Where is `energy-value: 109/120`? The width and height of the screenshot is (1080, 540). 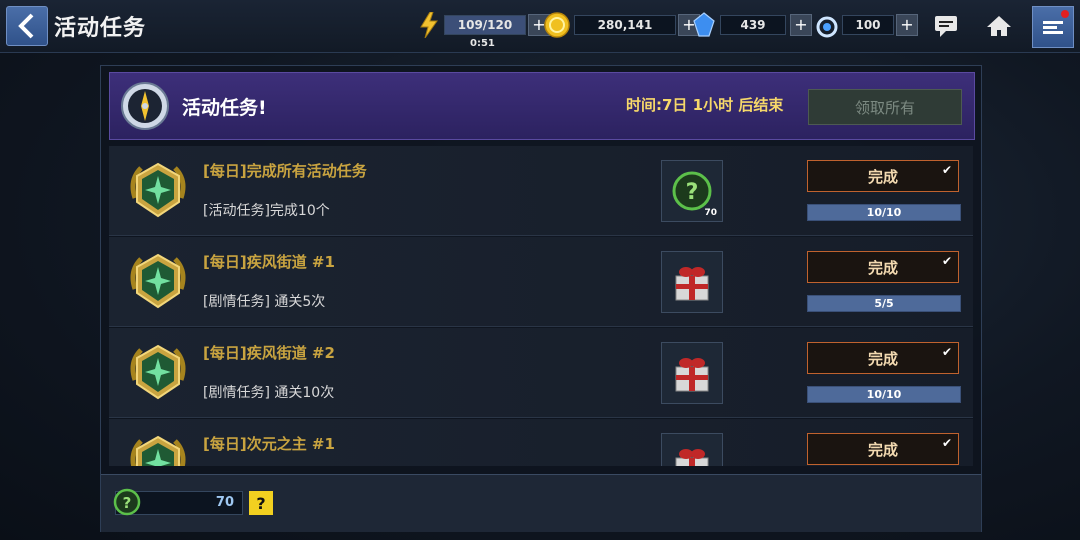
energy-value: 109/120 is located at coordinates (485, 25).